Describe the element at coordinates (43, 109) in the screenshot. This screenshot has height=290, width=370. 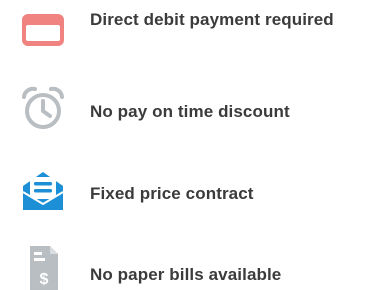
I see `alarm-clock-icon` at that location.